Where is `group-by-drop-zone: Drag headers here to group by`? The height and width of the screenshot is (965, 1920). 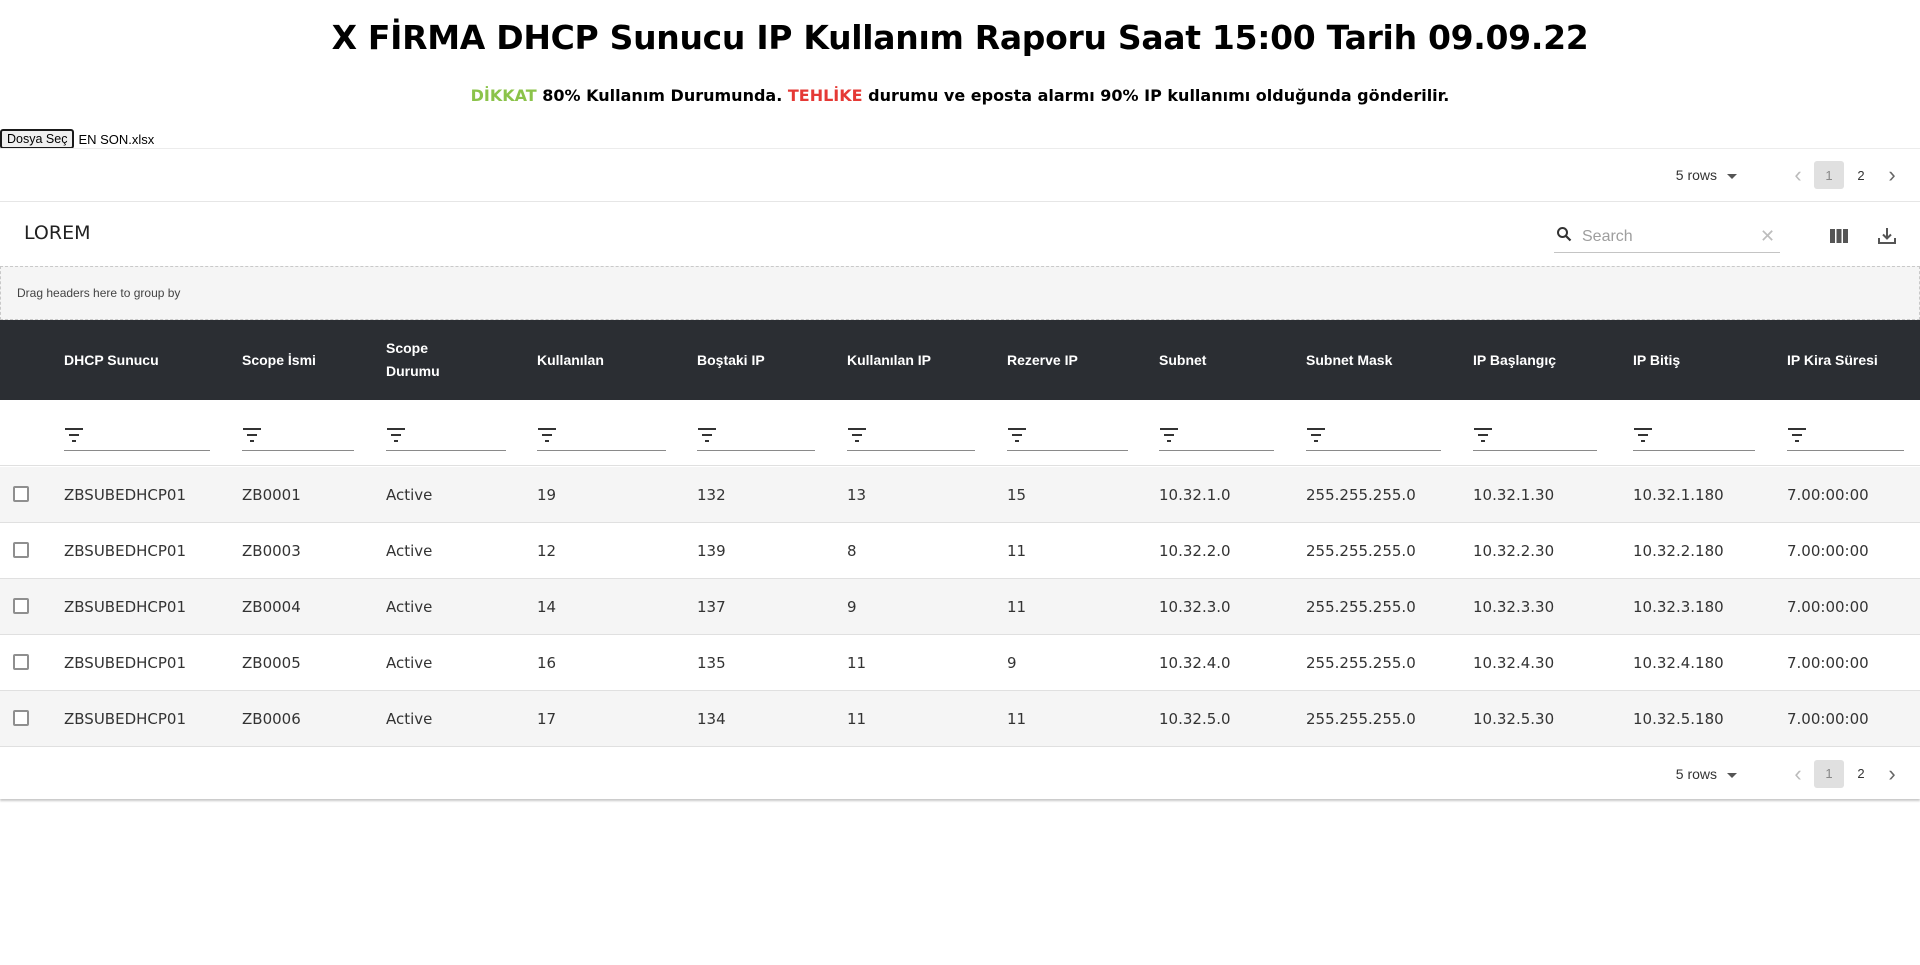 group-by-drop-zone: Drag headers here to group by is located at coordinates (960, 293).